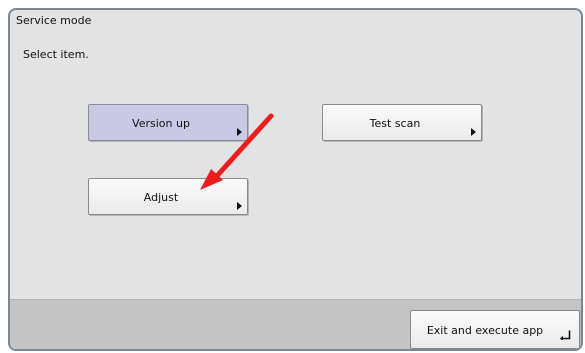  What do you see at coordinates (54, 20) in the screenshot?
I see `window-title: Service mode` at bounding box center [54, 20].